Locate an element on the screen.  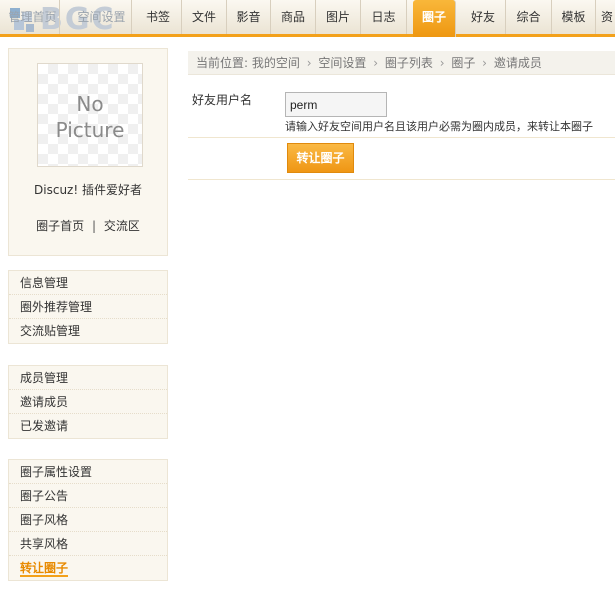
breadcrumb-item-circle: 圈子 is located at coordinates (463, 63).